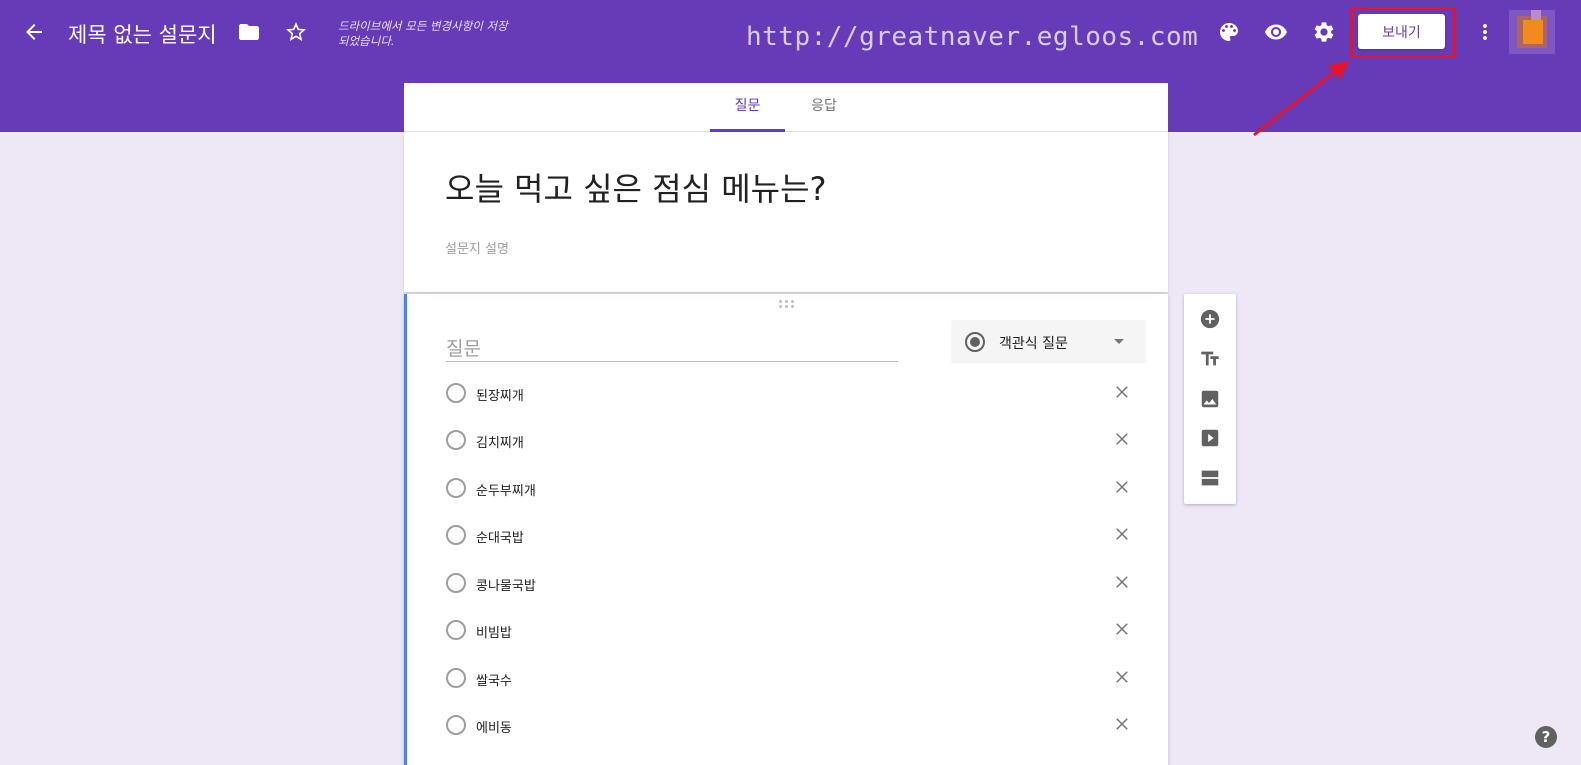  What do you see at coordinates (796, 584) in the screenshot?
I see `option-row: 콩나물국밥` at bounding box center [796, 584].